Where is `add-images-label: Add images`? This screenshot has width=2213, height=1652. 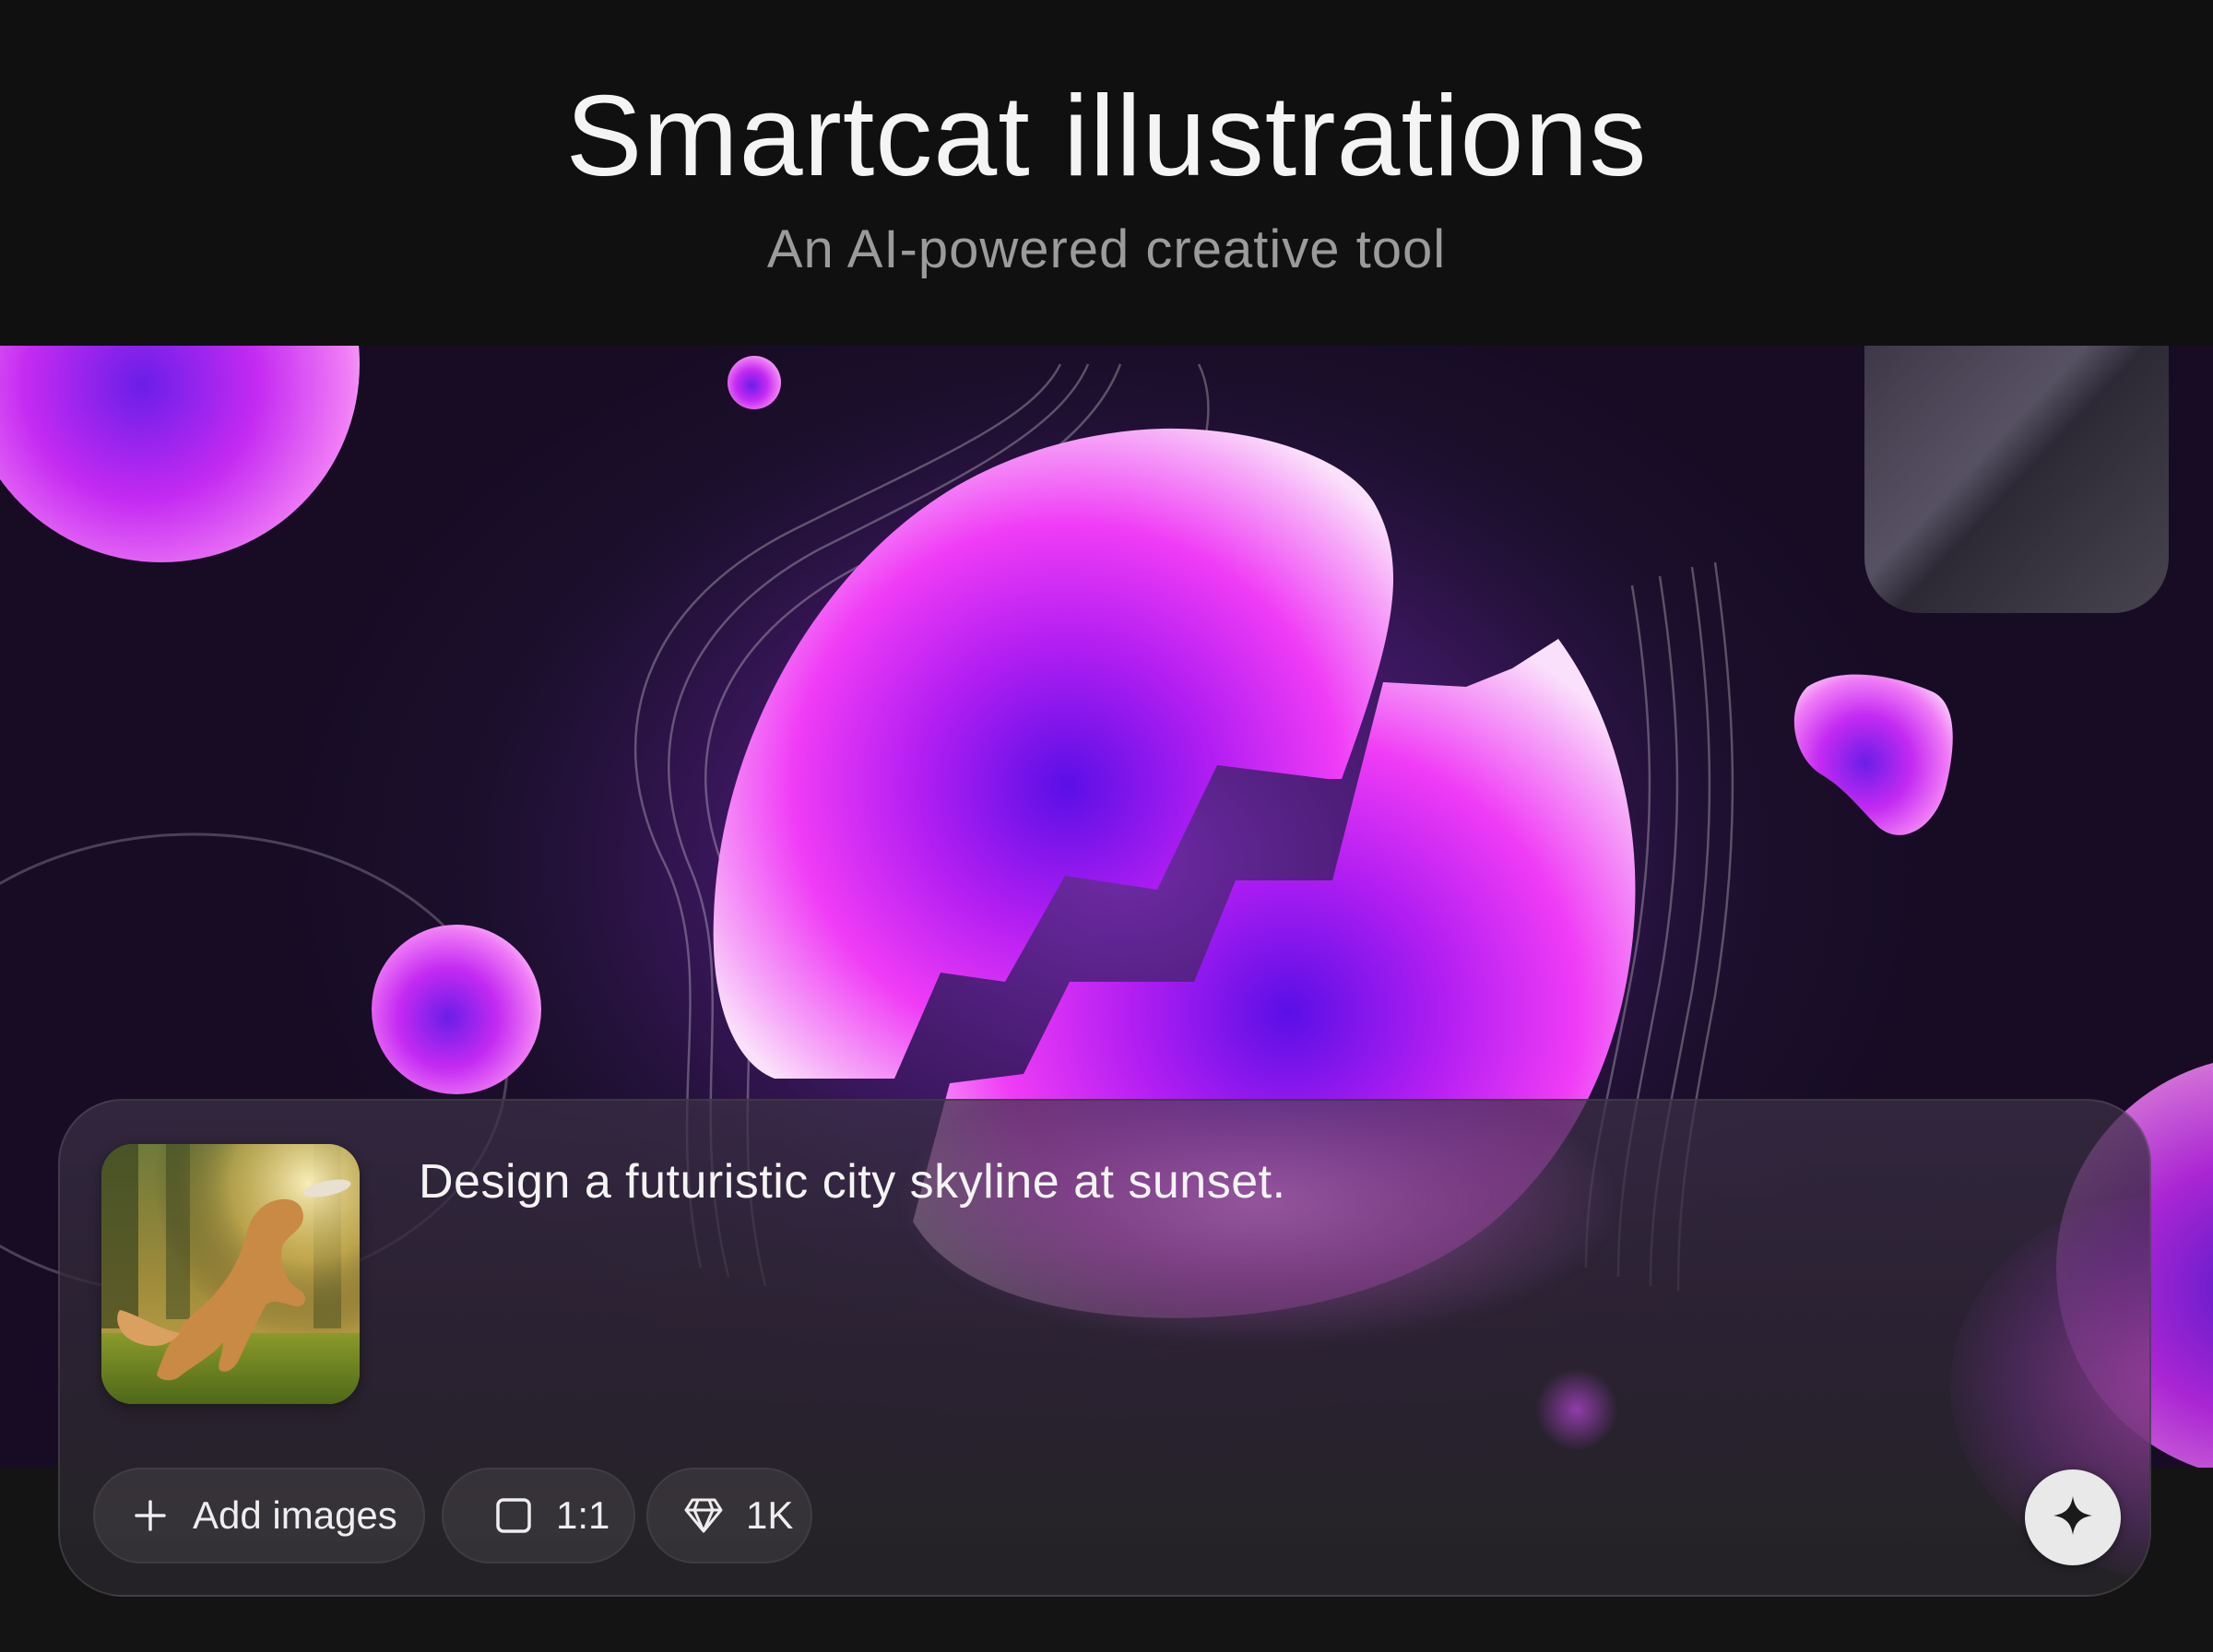
add-images-label: Add images is located at coordinates (295, 1515).